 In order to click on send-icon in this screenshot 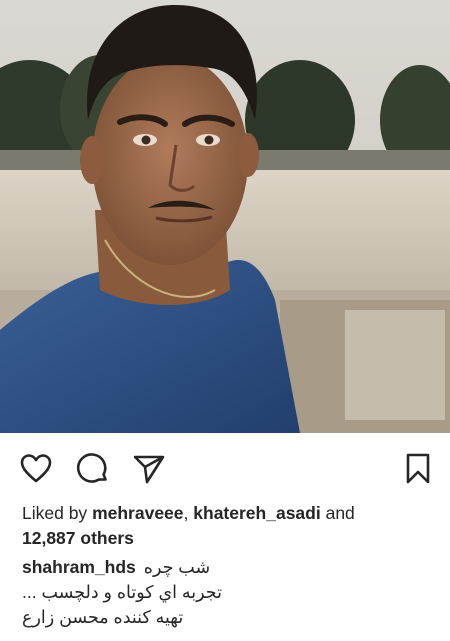, I will do `click(149, 469)`.